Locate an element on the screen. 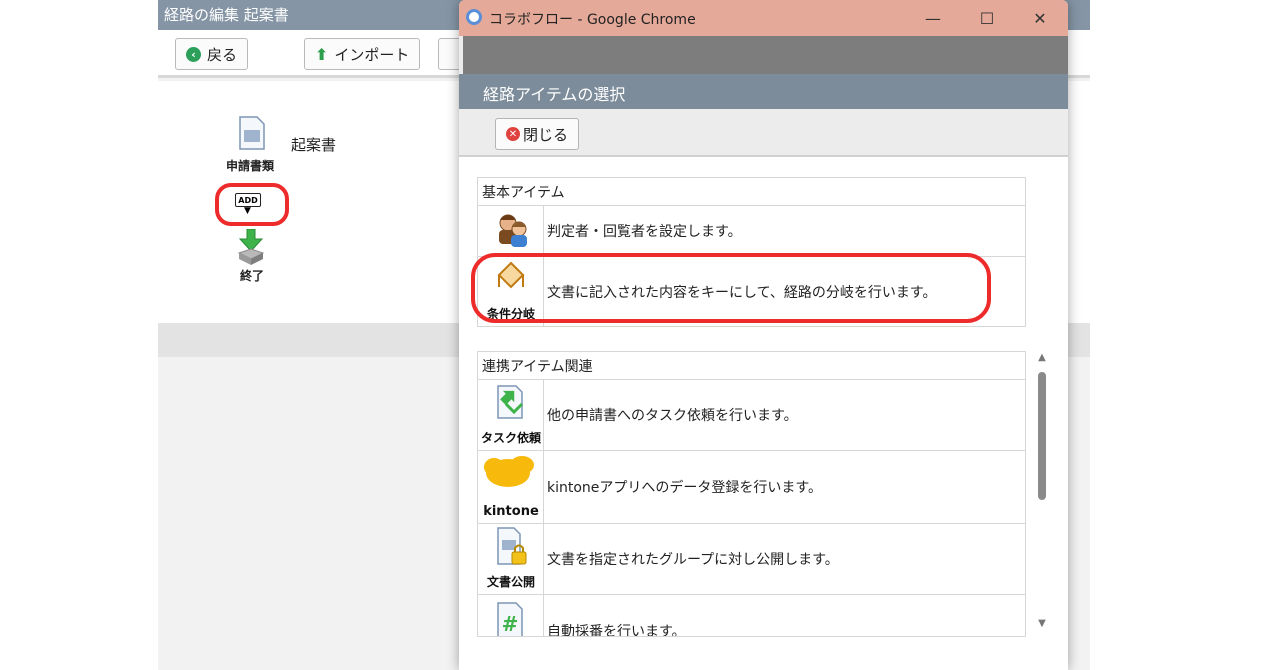  list-item-task-request: タスク依頼 他の申請書へのタスク依頼を行います。 is located at coordinates (751, 415).